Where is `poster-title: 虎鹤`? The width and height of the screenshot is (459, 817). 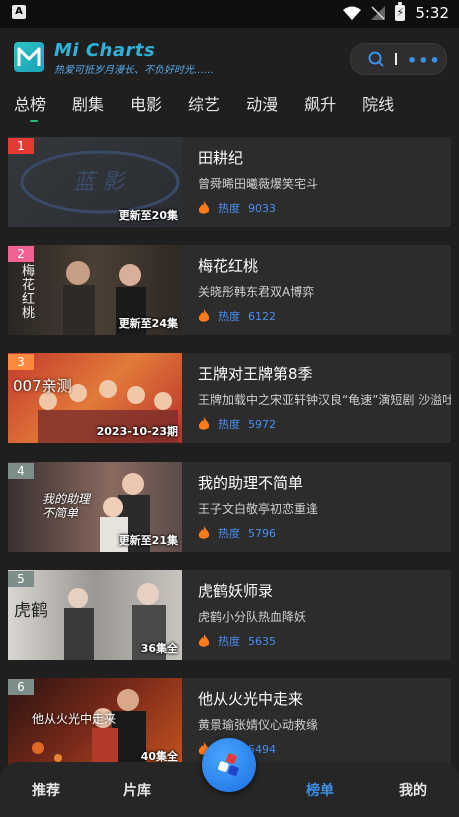
poster-title: 虎鹤 is located at coordinates (31, 611).